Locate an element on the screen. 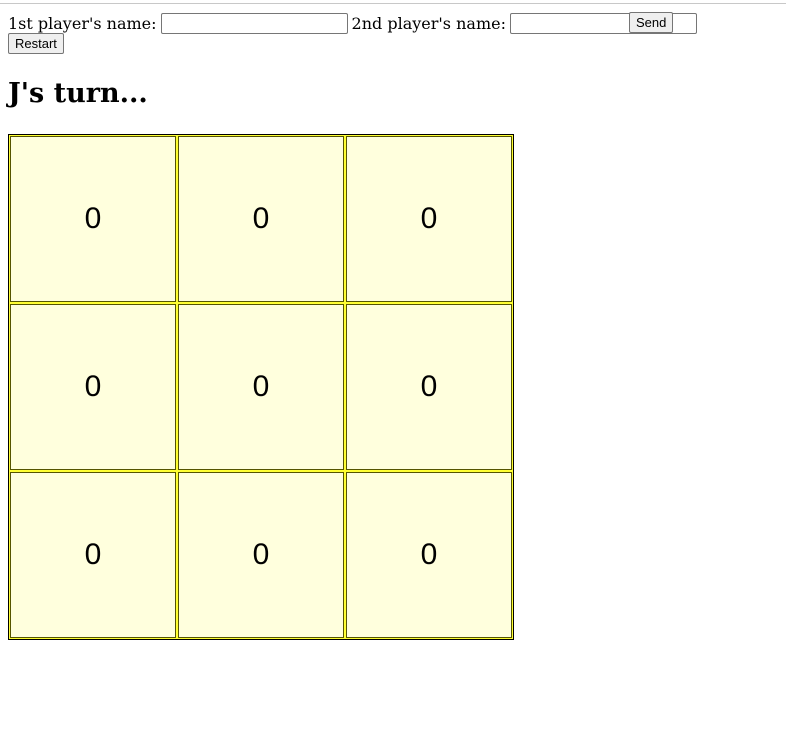  player2-label: 2nd player's name: is located at coordinates (428, 23).